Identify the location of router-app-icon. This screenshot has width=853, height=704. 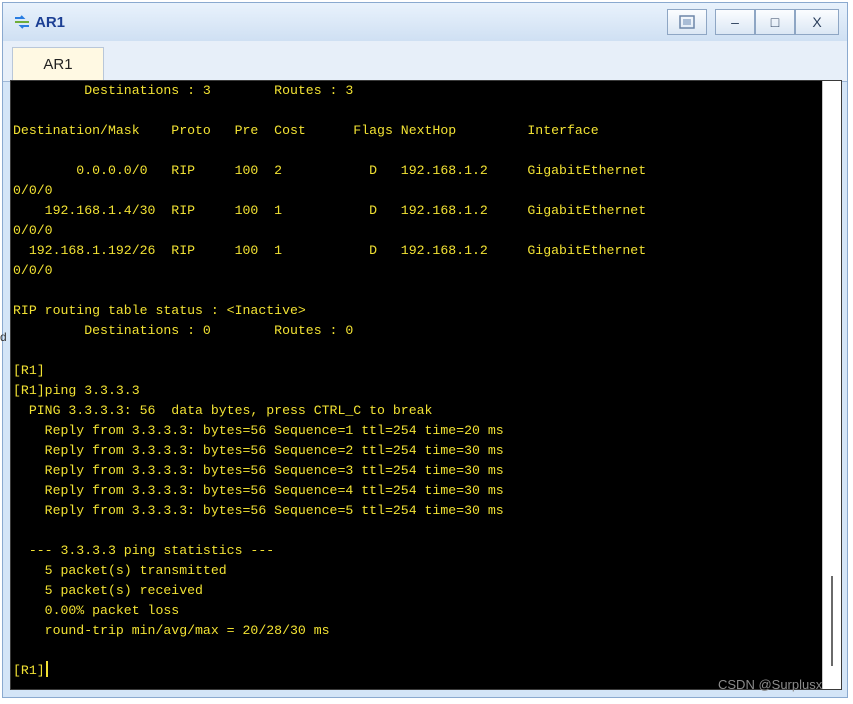
(22, 22).